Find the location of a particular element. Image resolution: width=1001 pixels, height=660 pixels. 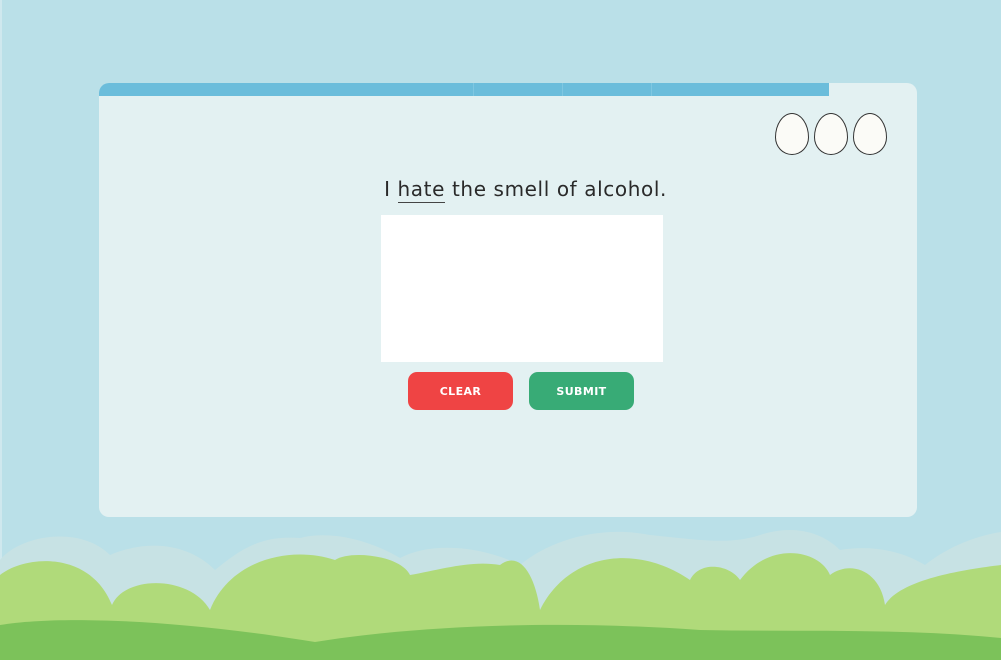

clear-button: CLEAR is located at coordinates (460, 391).